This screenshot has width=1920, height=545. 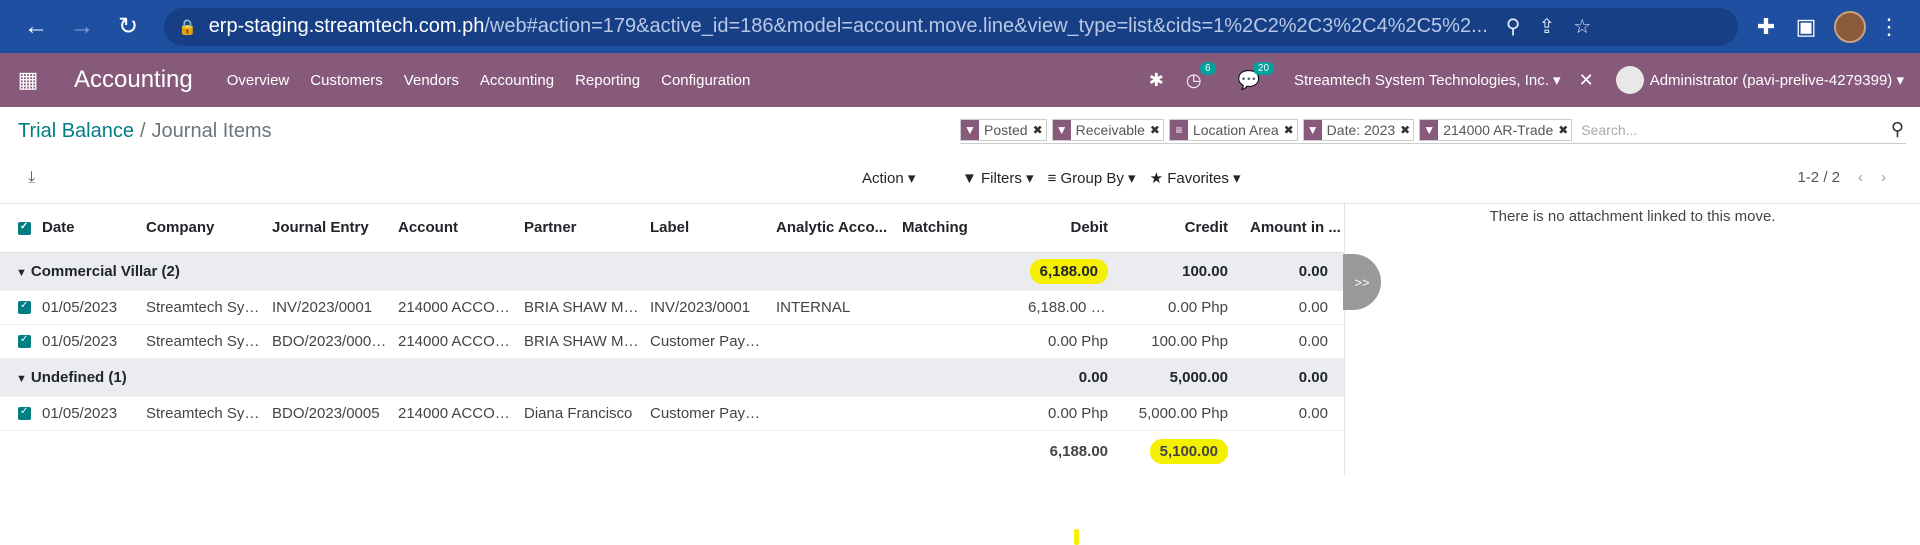 What do you see at coordinates (1073, 228) in the screenshot?
I see `col-debit: Debit` at bounding box center [1073, 228].